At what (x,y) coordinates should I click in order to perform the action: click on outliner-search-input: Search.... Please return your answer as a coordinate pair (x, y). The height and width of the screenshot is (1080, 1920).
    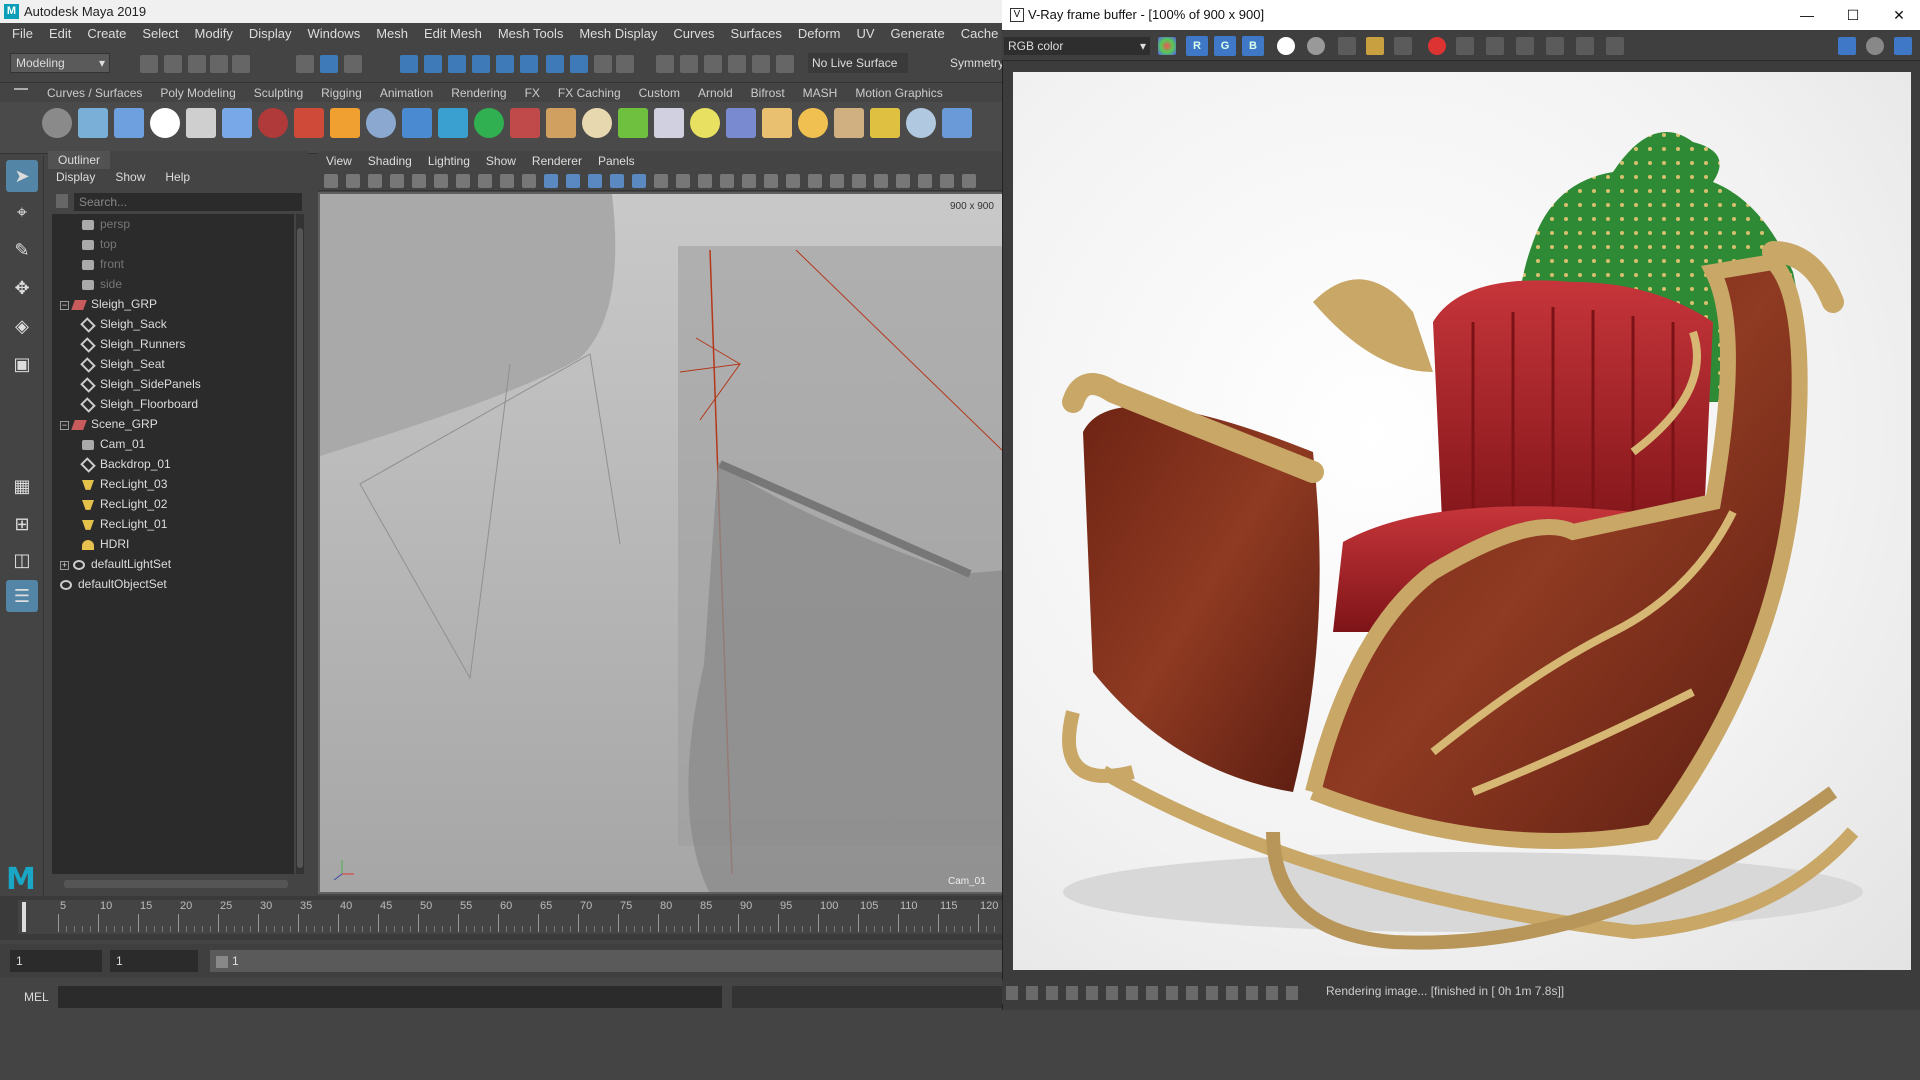
    Looking at the image, I should click on (188, 202).